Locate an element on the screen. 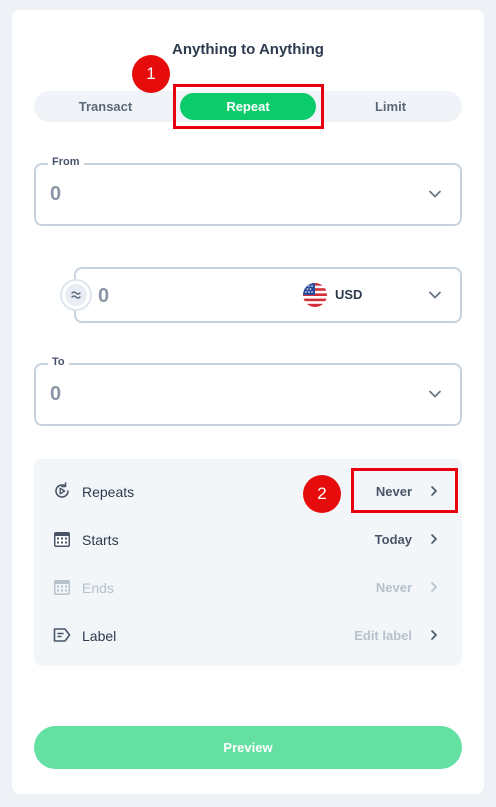 This screenshot has height=807, width=496. swap-button is located at coordinates (76, 295).